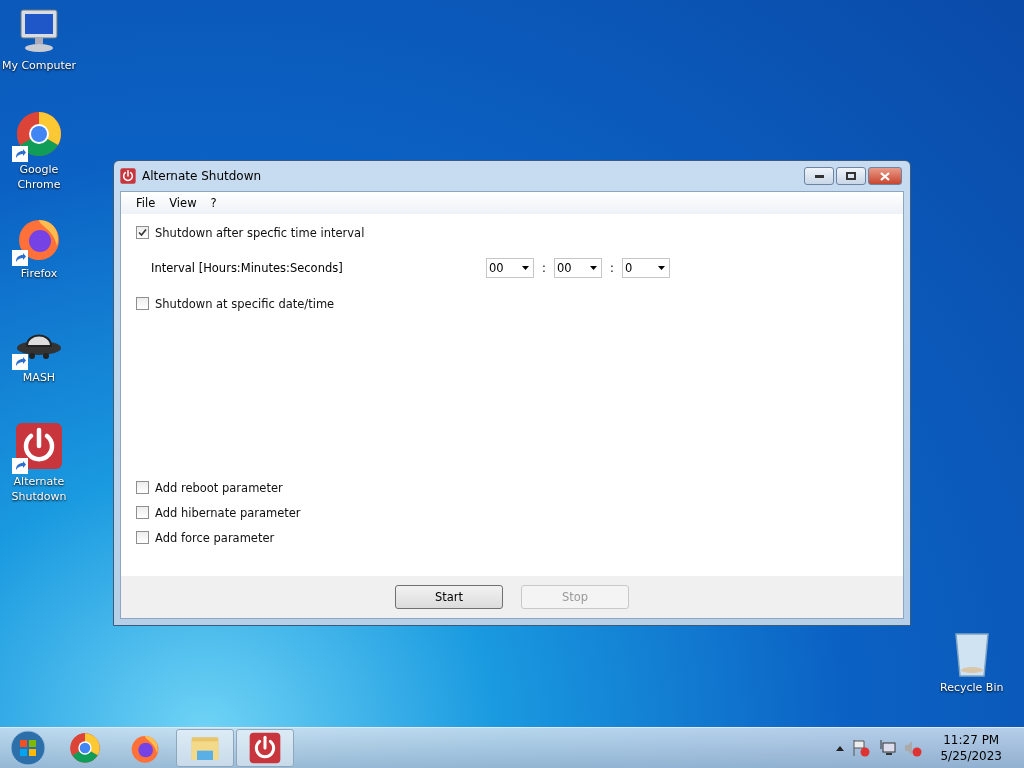  What do you see at coordinates (39, 377) in the screenshot?
I see `desktop-icon-label: MASH` at bounding box center [39, 377].